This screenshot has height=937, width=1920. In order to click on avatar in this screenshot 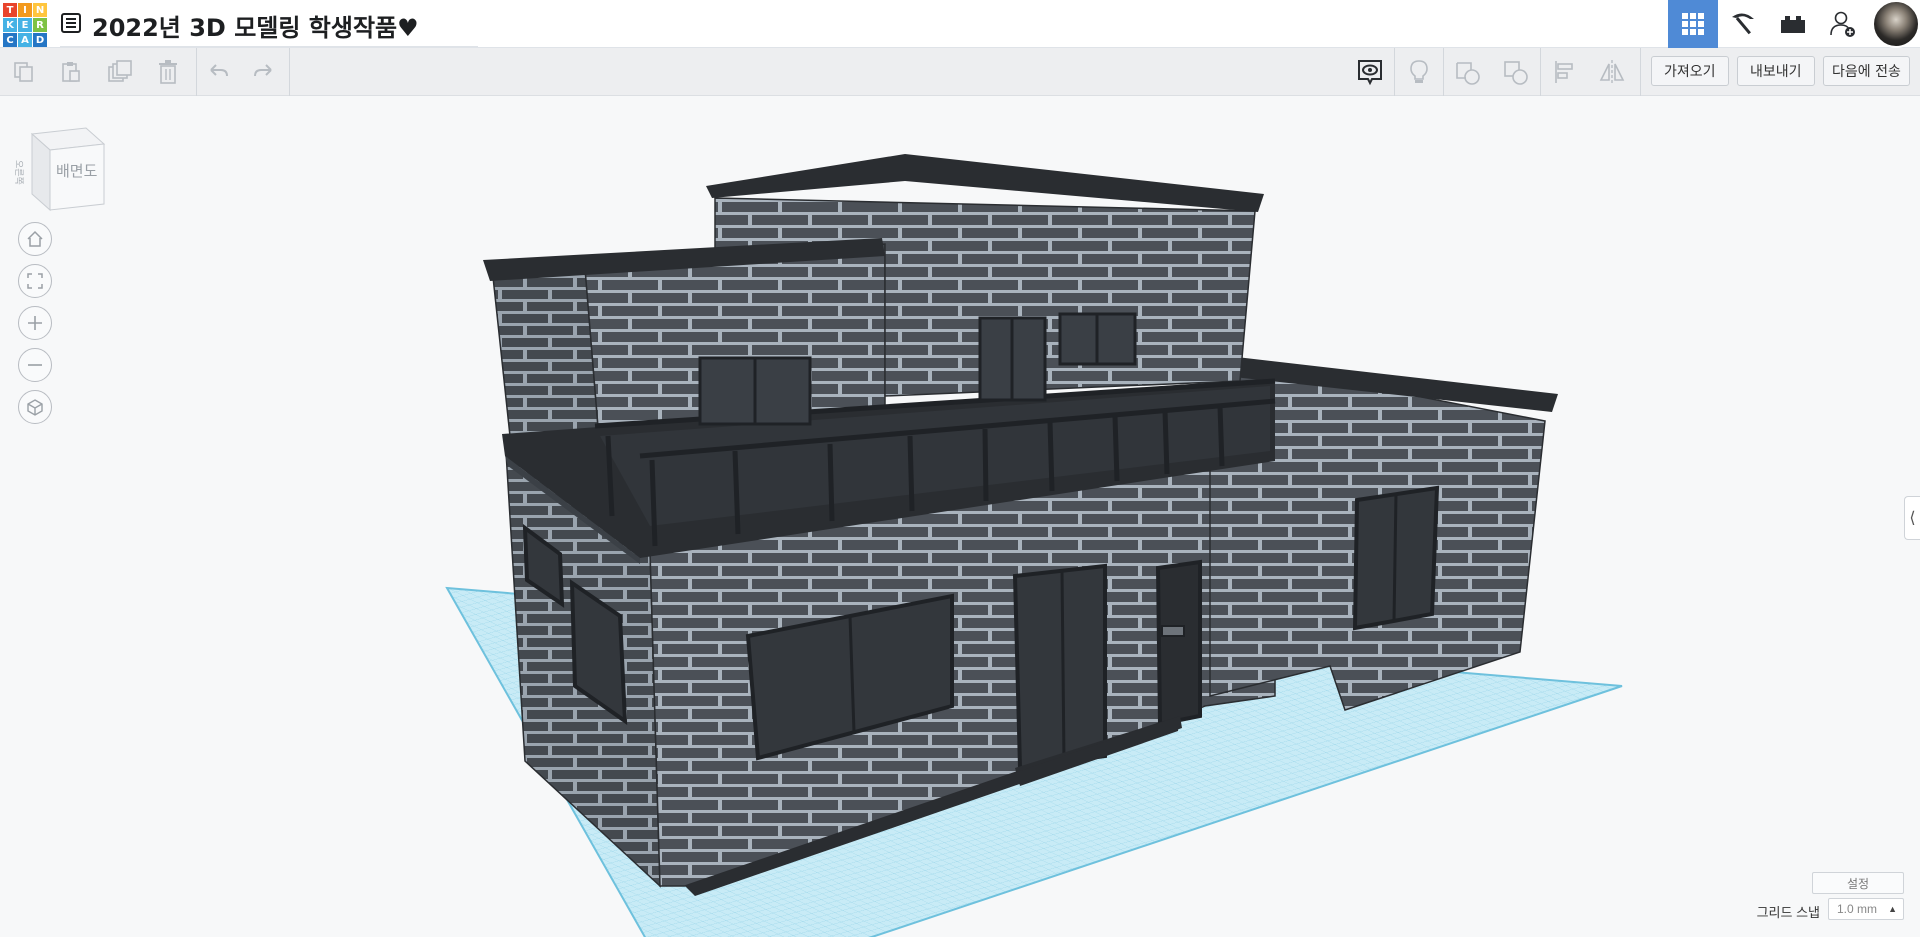, I will do `click(1896, 24)`.